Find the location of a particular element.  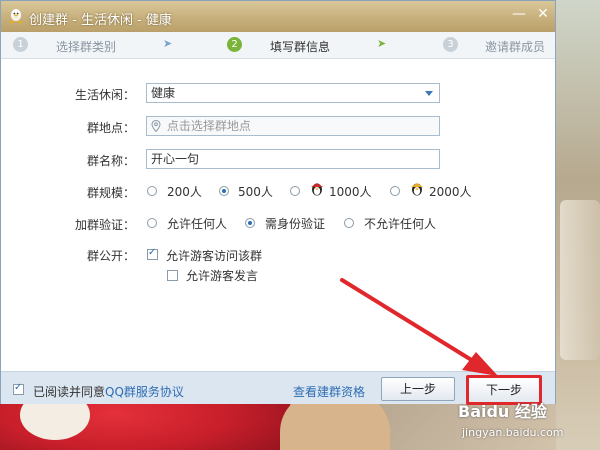

step-indicator: 1 选择群类别 ➤ 2 填写群信息 ➤ 3 邀请群成员 is located at coordinates (278, 45).